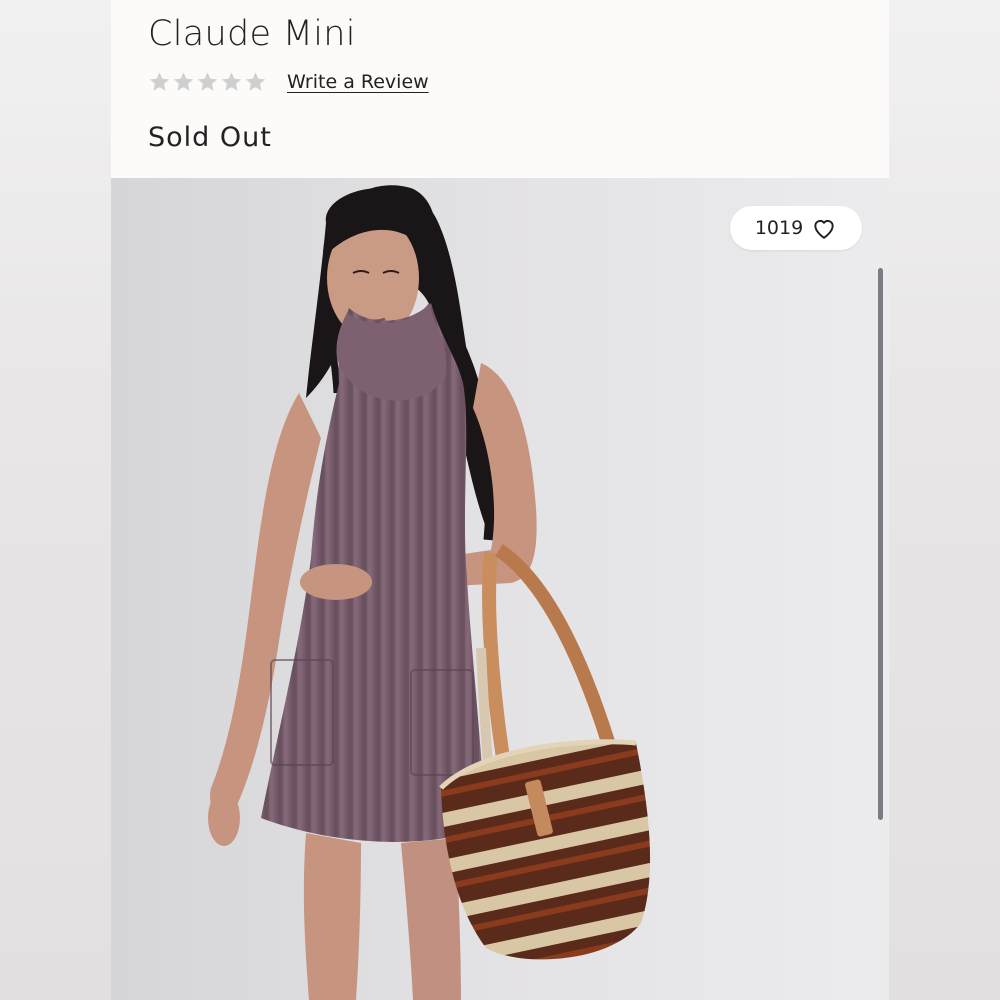 The width and height of the screenshot is (1000, 1000). What do you see at coordinates (824, 229) in the screenshot?
I see `heart-outline-icon` at bounding box center [824, 229].